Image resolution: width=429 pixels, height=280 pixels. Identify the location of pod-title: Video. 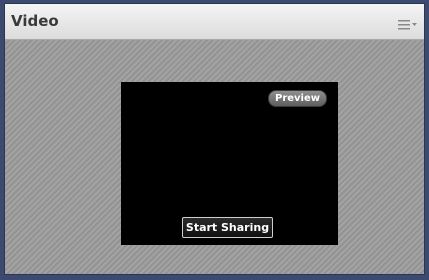
(35, 21).